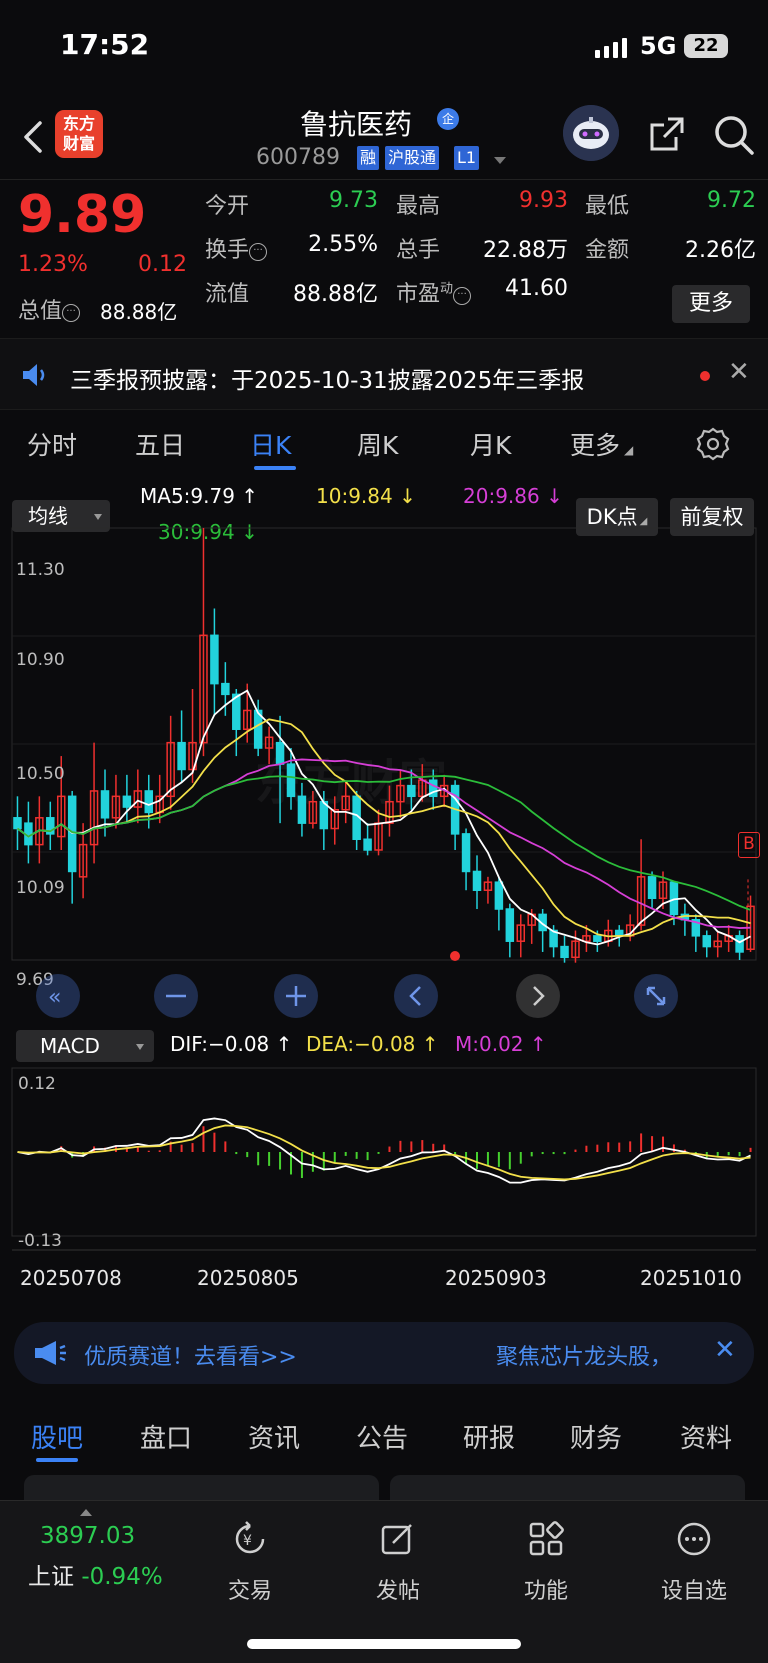  Describe the element at coordinates (57, 1436) in the screenshot. I see `tab-forum: 股吧` at that location.